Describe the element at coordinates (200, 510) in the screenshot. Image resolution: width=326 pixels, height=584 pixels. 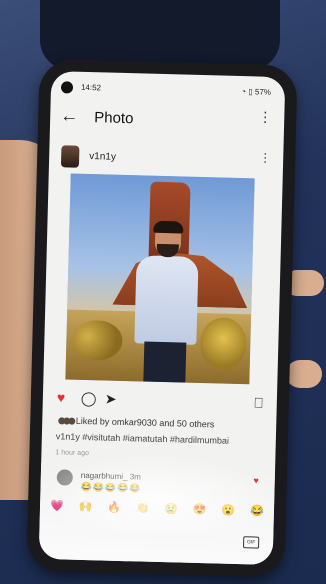
I see `reaction-emoji: 😍` at that location.